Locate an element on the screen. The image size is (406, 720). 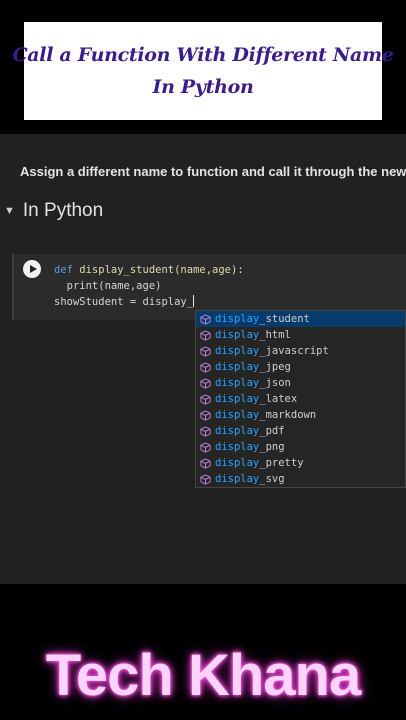
autocomplete-suffix: _markdown is located at coordinates (288, 415).